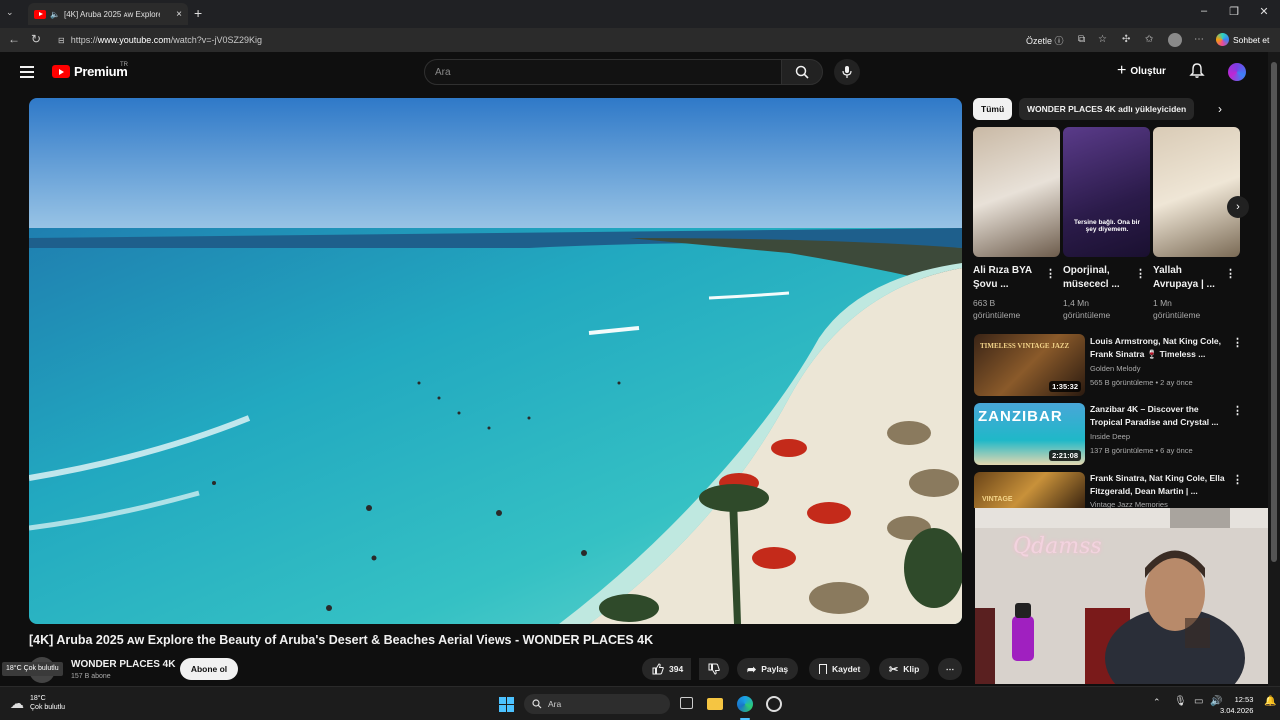 Image resolution: width=1280 pixels, height=720 pixels. Describe the element at coordinates (1270, 701) in the screenshot. I see `notification-bell-icon: 🔔` at that location.